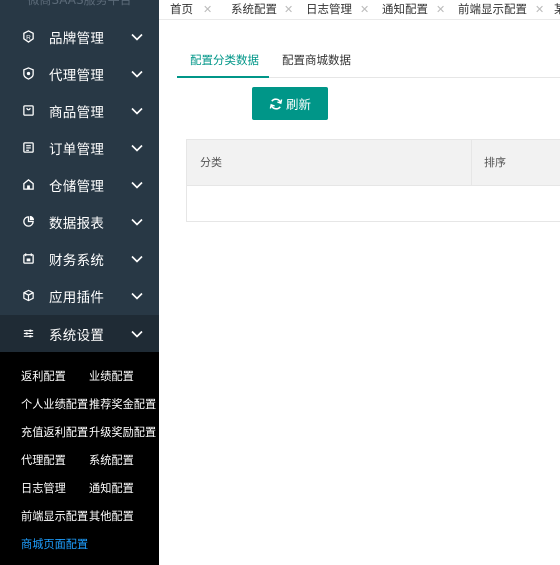 This screenshot has width=560, height=565. I want to click on tab-category-data: 配置分类数据, so click(224, 60).